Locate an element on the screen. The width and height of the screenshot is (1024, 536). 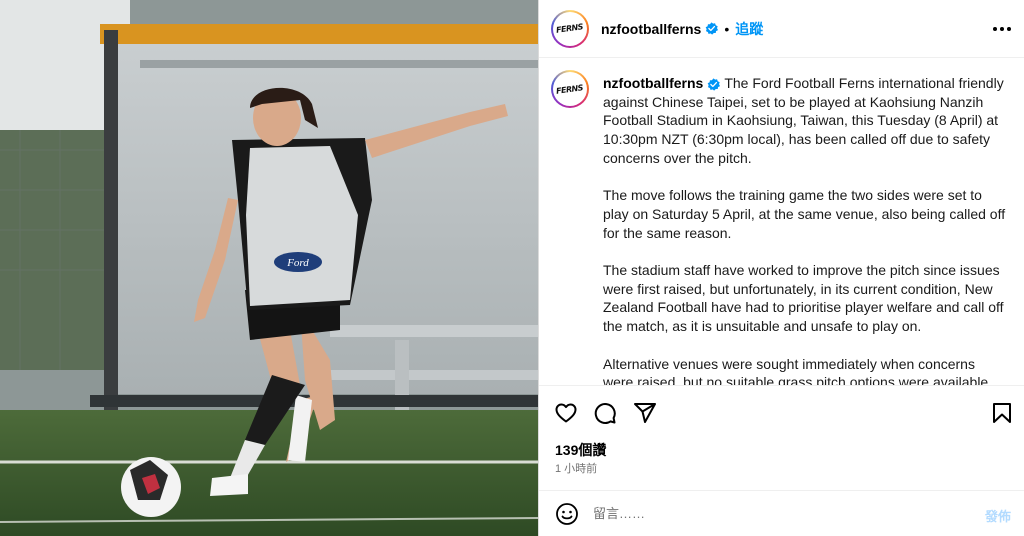
caption-account-logo: FERNS is located at coordinates (570, 89).